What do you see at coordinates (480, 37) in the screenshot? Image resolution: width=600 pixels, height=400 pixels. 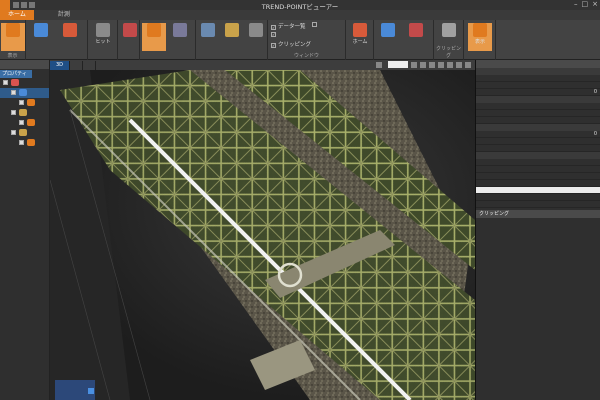 I see `display-button: 表示` at bounding box center [480, 37].